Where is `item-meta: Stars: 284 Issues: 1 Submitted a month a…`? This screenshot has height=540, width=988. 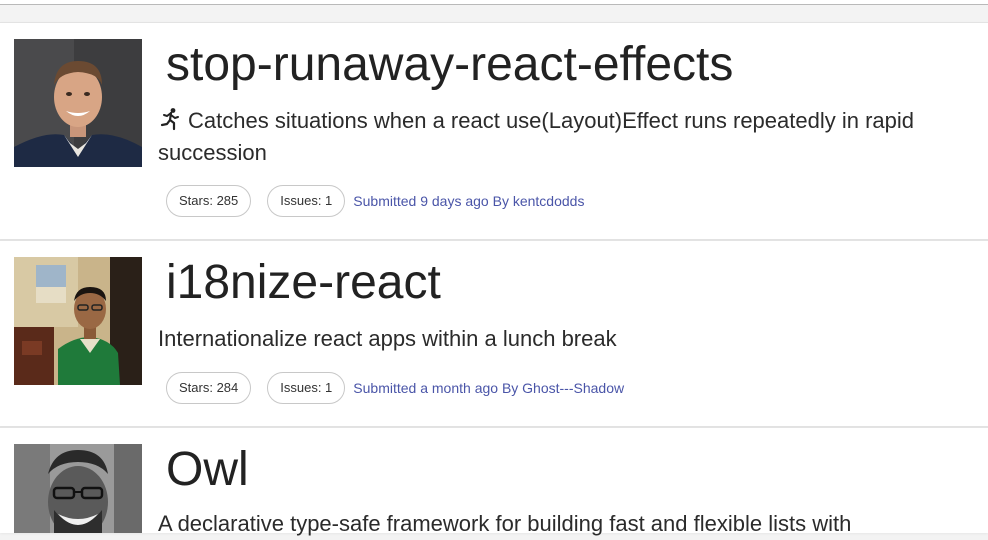
item-meta: Stars: 284 Issues: 1 Submitted a month a… is located at coordinates (395, 388).